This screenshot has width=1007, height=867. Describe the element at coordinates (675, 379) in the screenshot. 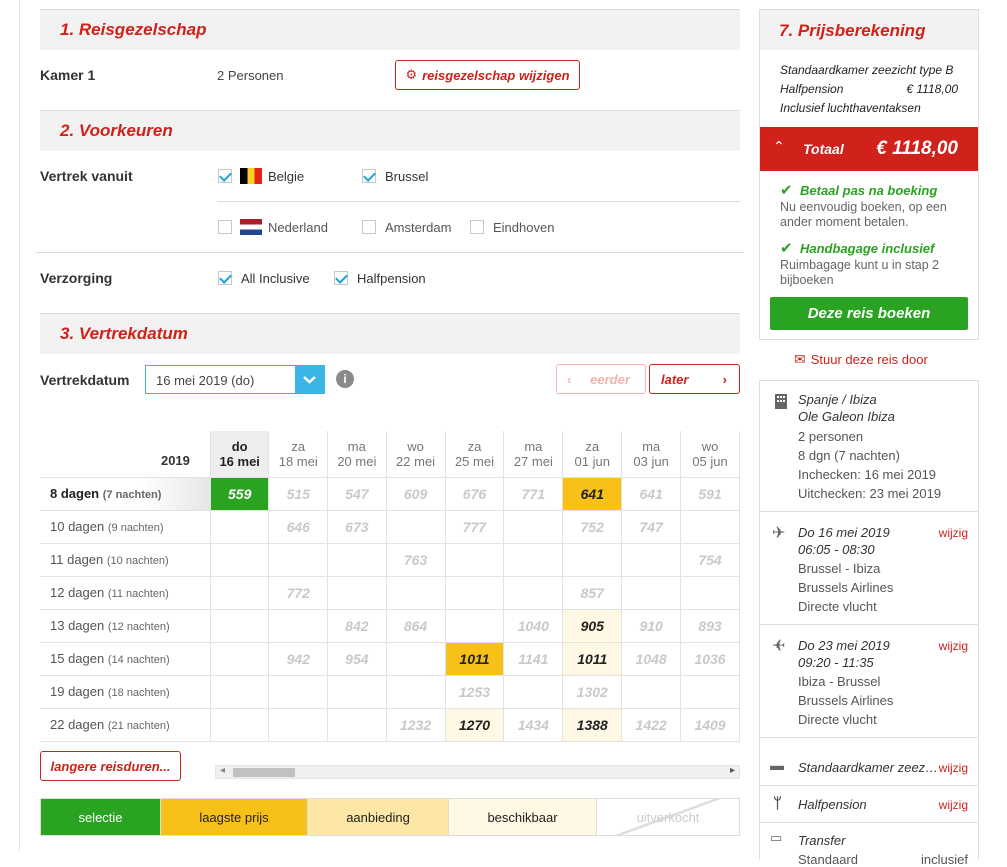

I see `button-label: later` at that location.